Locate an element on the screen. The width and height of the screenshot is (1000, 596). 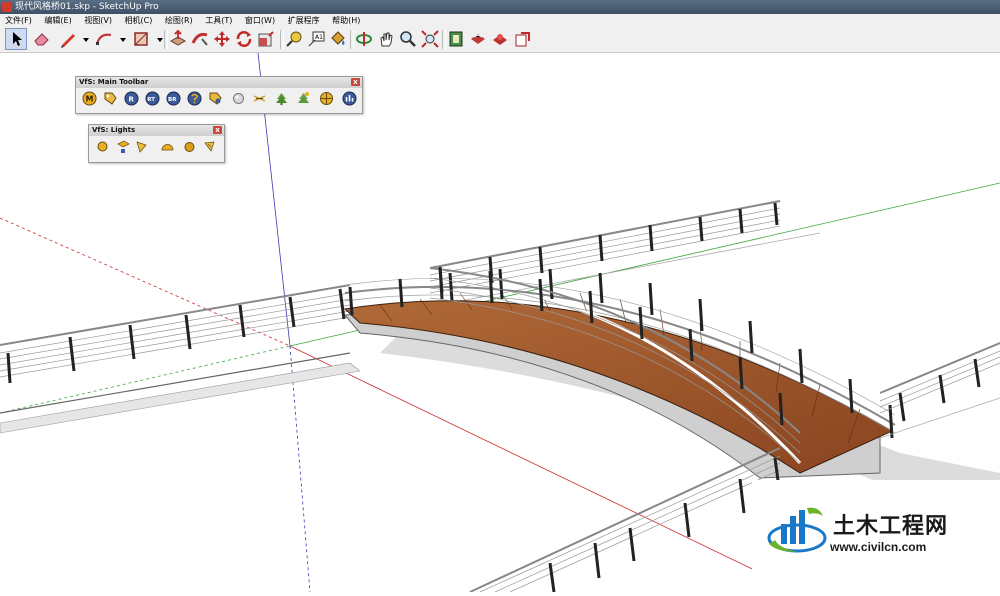
vfs-main-toolbar-palette: VfS: Main Toolbar x M R RT BR is located at coordinates (219, 95).